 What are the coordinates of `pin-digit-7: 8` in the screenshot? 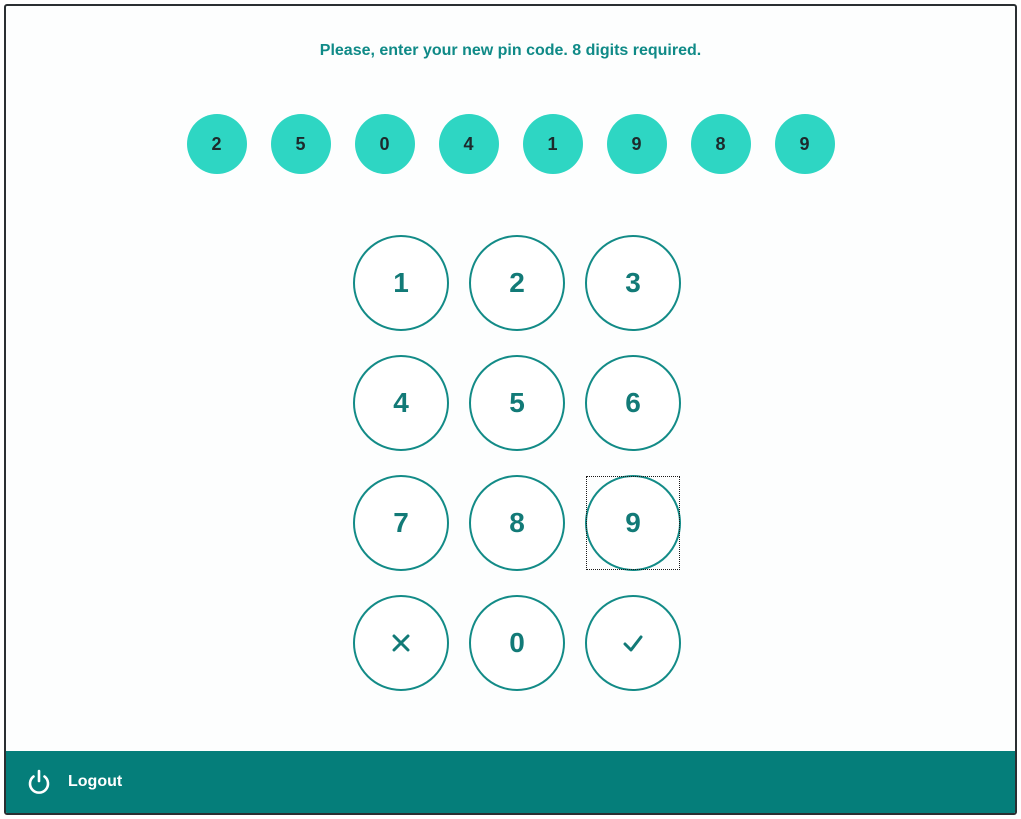 It's located at (720, 144).